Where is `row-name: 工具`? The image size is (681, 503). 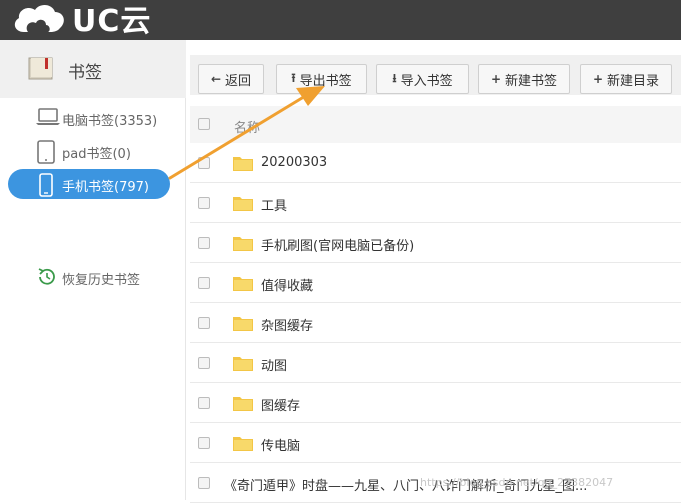 row-name: 工具 is located at coordinates (274, 206).